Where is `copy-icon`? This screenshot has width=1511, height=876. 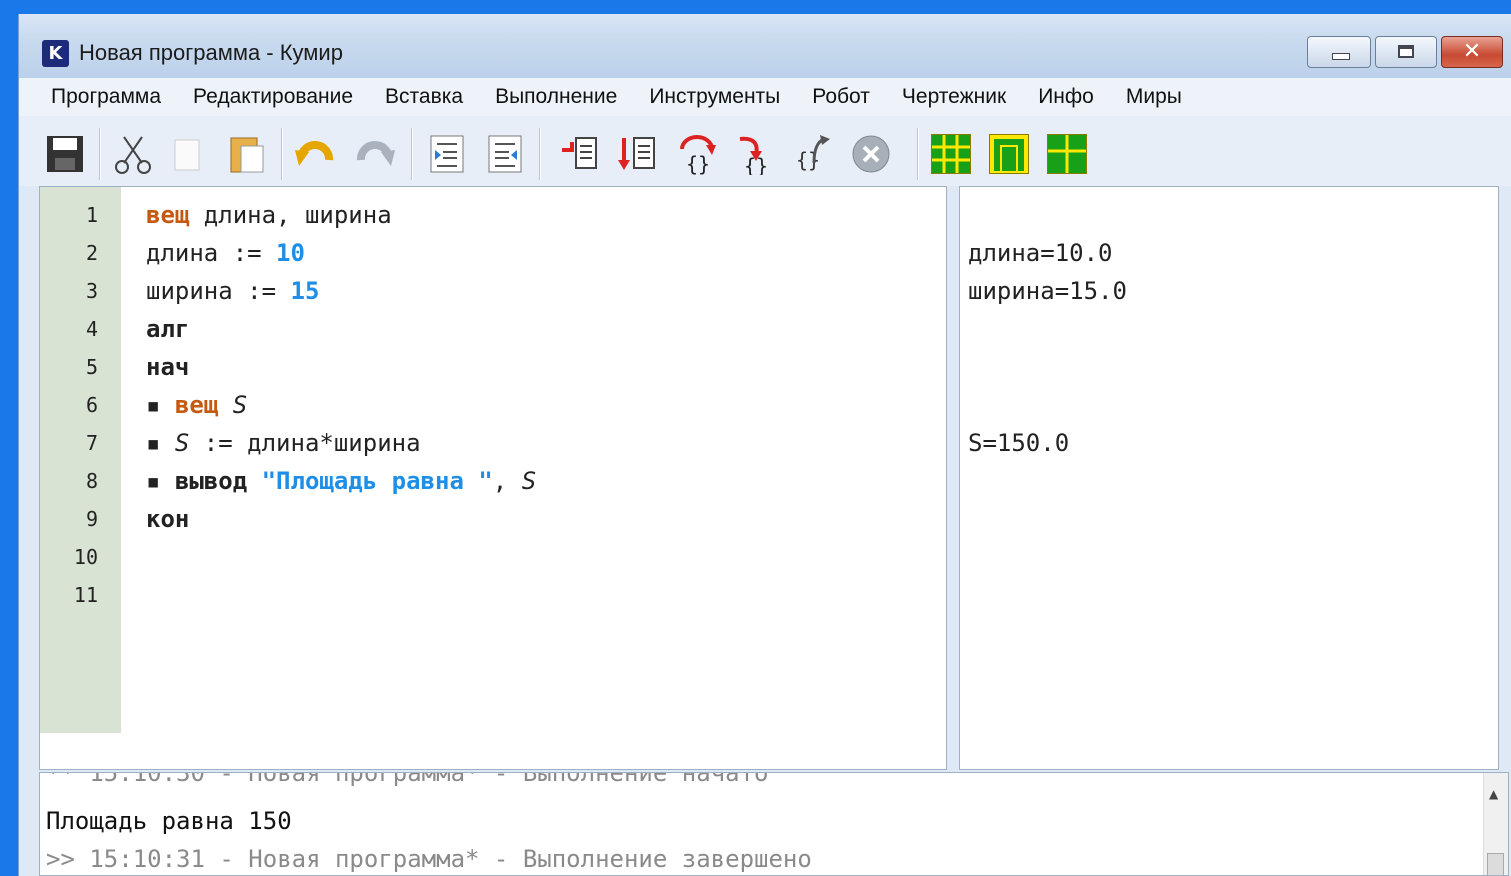
copy-icon is located at coordinates (189, 154).